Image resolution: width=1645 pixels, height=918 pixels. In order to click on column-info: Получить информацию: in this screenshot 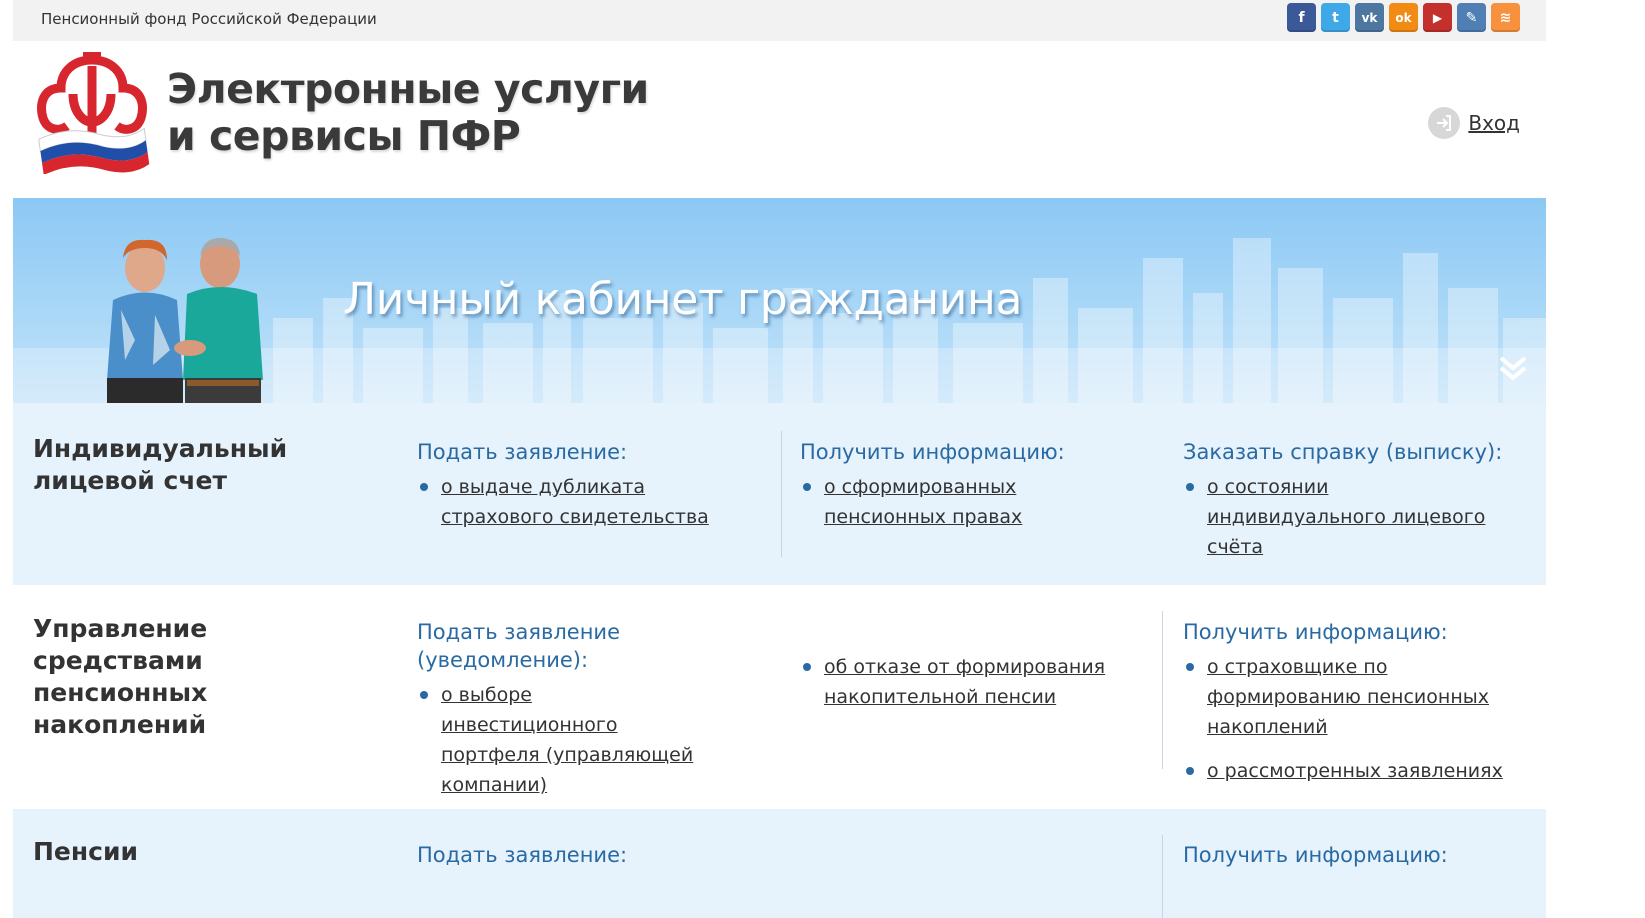, I will do `click(1348, 855)`.